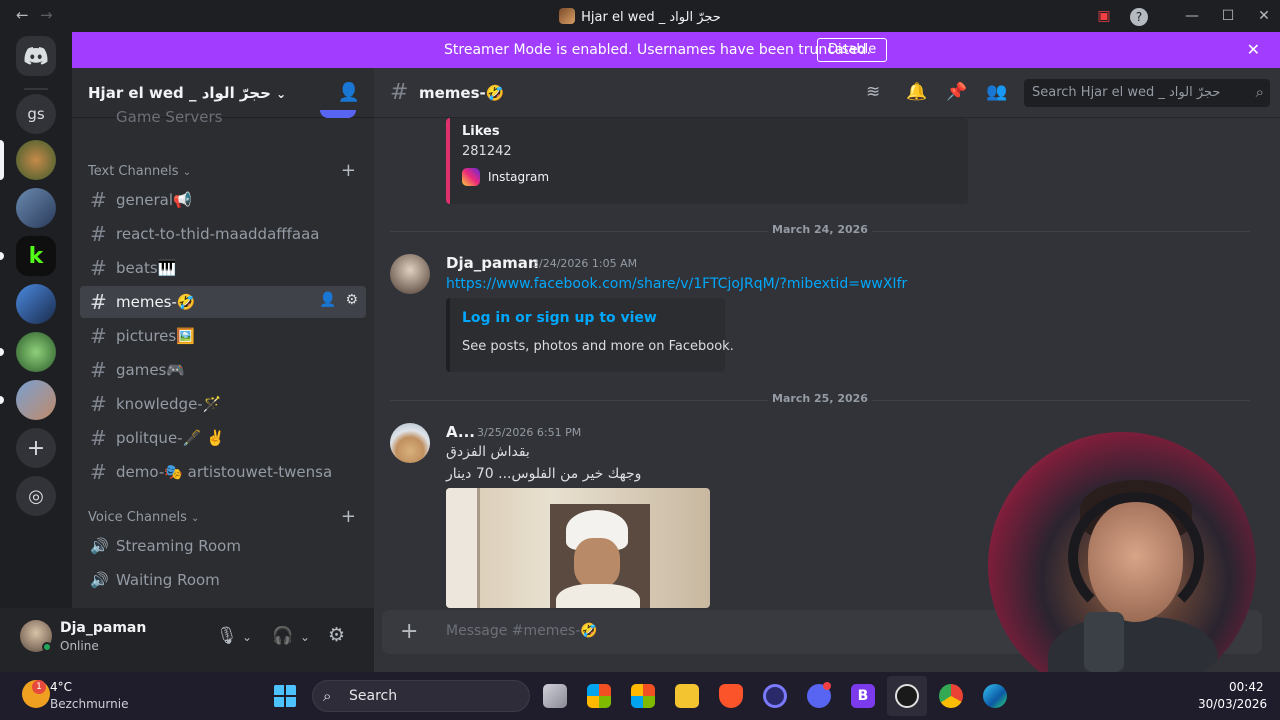  Describe the element at coordinates (223, 268) in the screenshot. I see `channel-beats: # beats🎹` at that location.